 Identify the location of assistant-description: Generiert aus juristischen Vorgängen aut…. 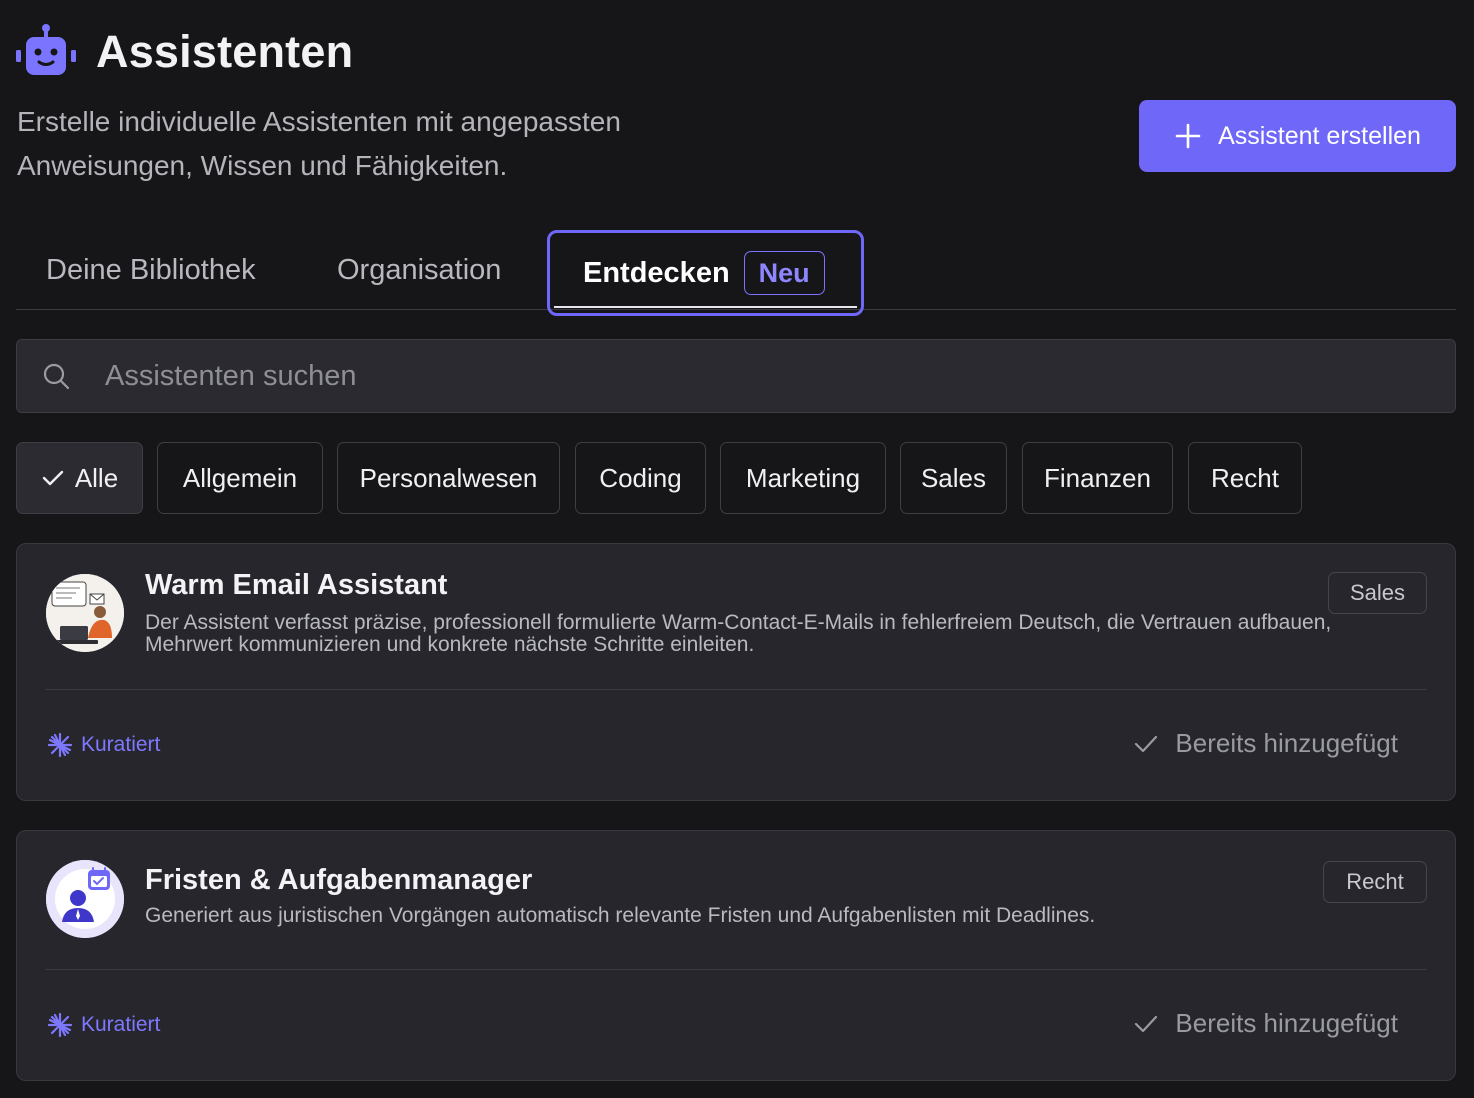
(620, 915).